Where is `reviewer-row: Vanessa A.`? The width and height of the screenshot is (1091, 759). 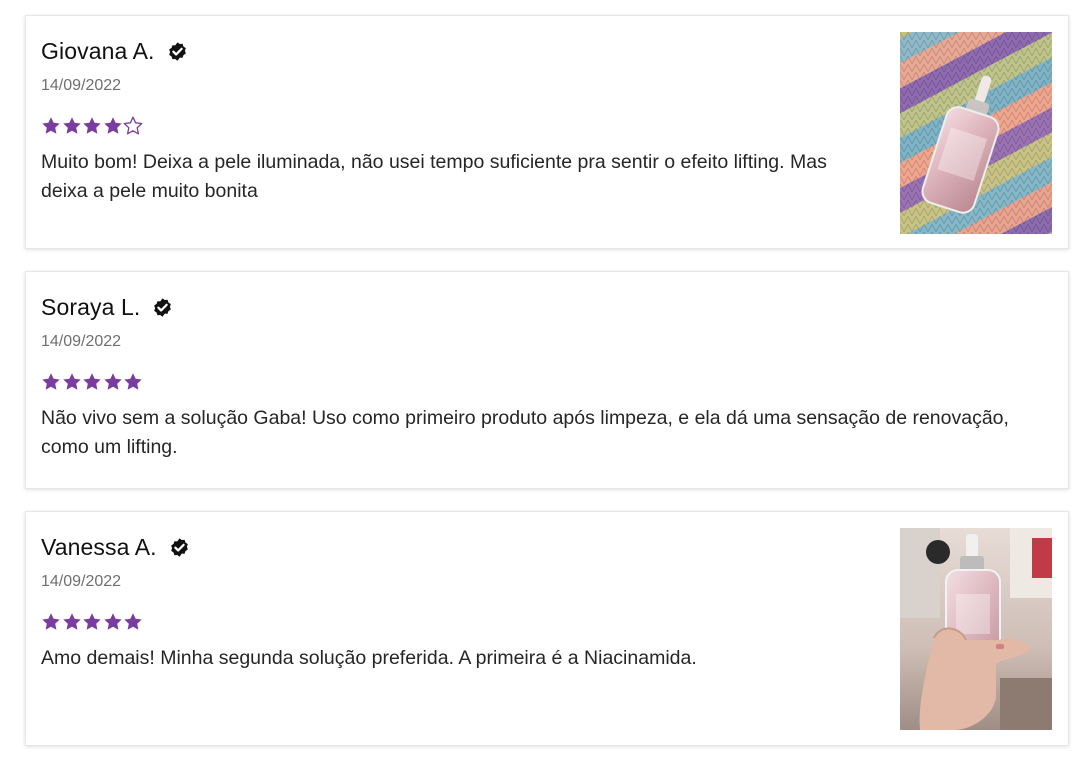
reviewer-row: Vanessa A. is located at coordinates (454, 547).